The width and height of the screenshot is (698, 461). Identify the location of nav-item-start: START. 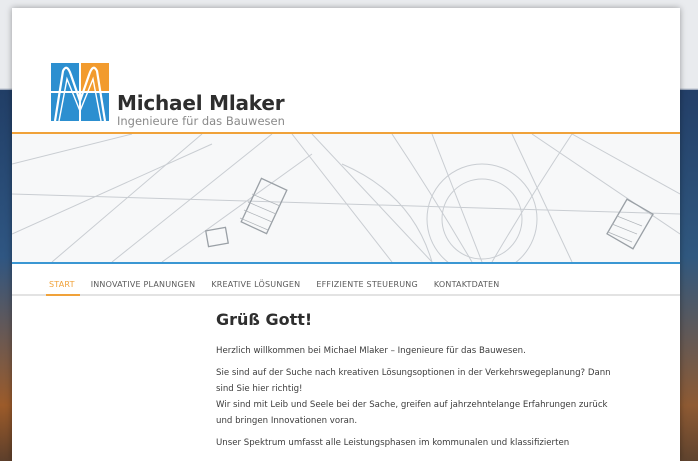
(62, 284).